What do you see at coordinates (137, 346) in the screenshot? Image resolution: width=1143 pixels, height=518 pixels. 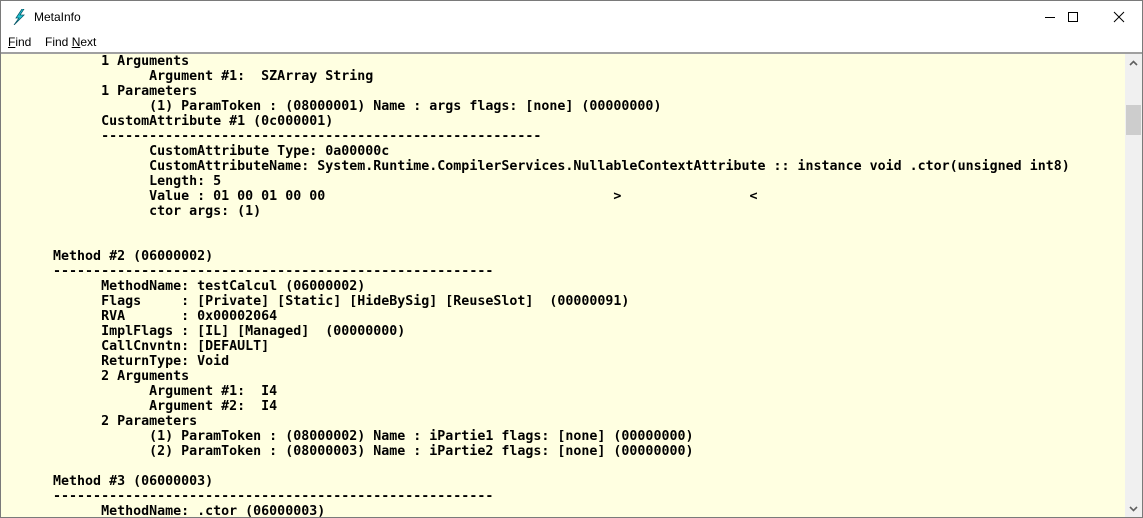 I see `metadata-line: CallCnvntn: [DEFAULT]` at bounding box center [137, 346].